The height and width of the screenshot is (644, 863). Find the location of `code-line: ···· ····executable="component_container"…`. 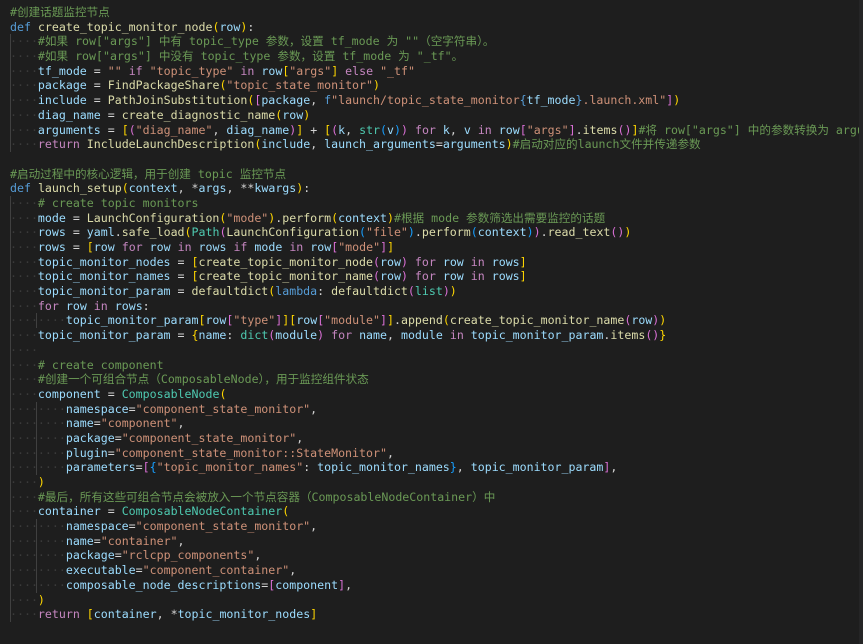

code-line: ···· ····executable="component_container"… is located at coordinates (431, 570).